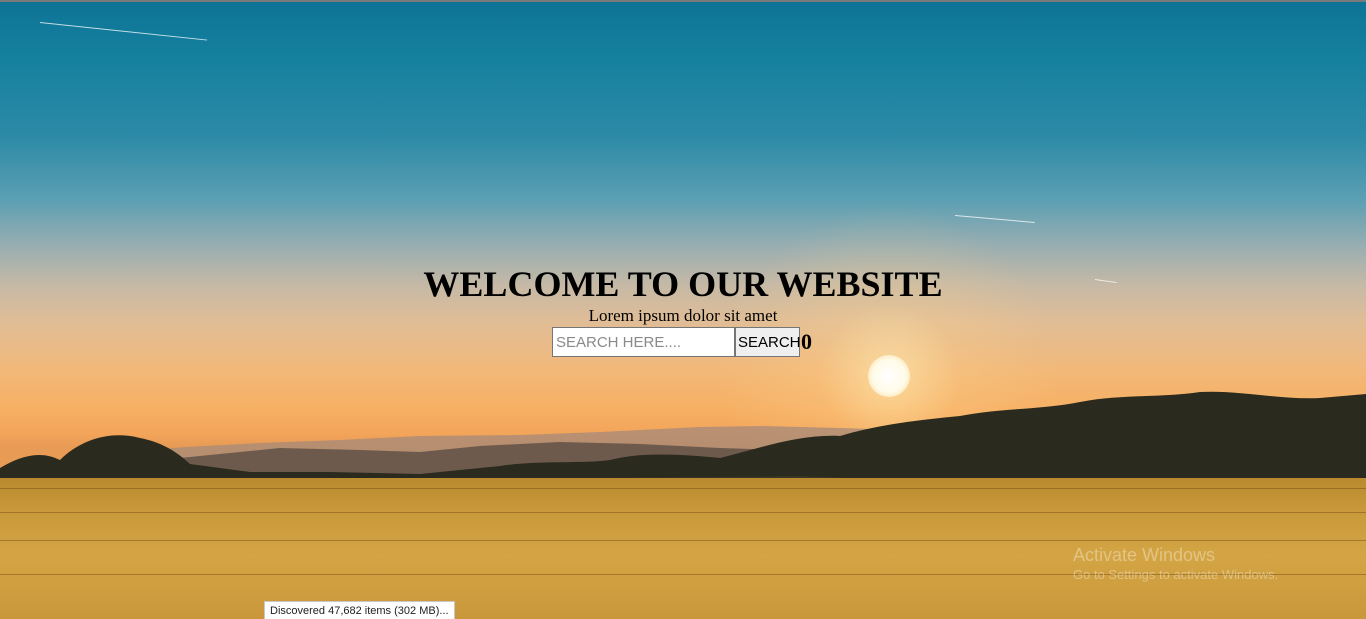 The width and height of the screenshot is (1366, 619). What do you see at coordinates (1144, 555) in the screenshot?
I see `watermark-title: Activate Windows` at bounding box center [1144, 555].